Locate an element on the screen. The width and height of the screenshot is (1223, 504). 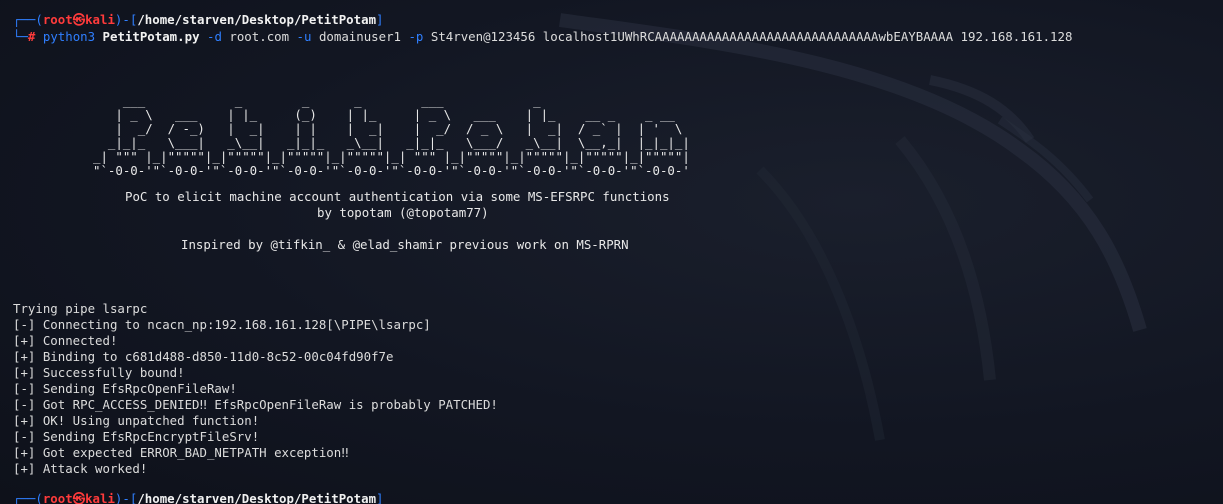
command-flag-d: -d is located at coordinates (214, 36).